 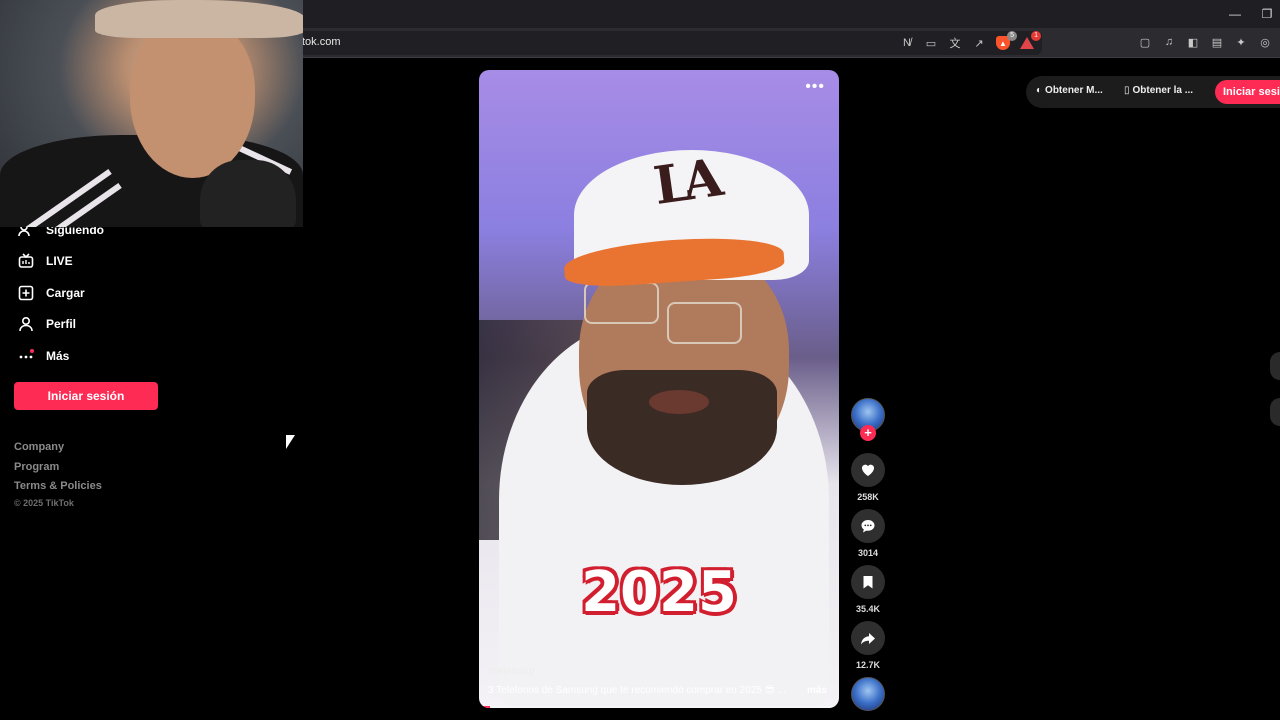 I want to click on footer-link-company: Company, so click(x=39, y=447).